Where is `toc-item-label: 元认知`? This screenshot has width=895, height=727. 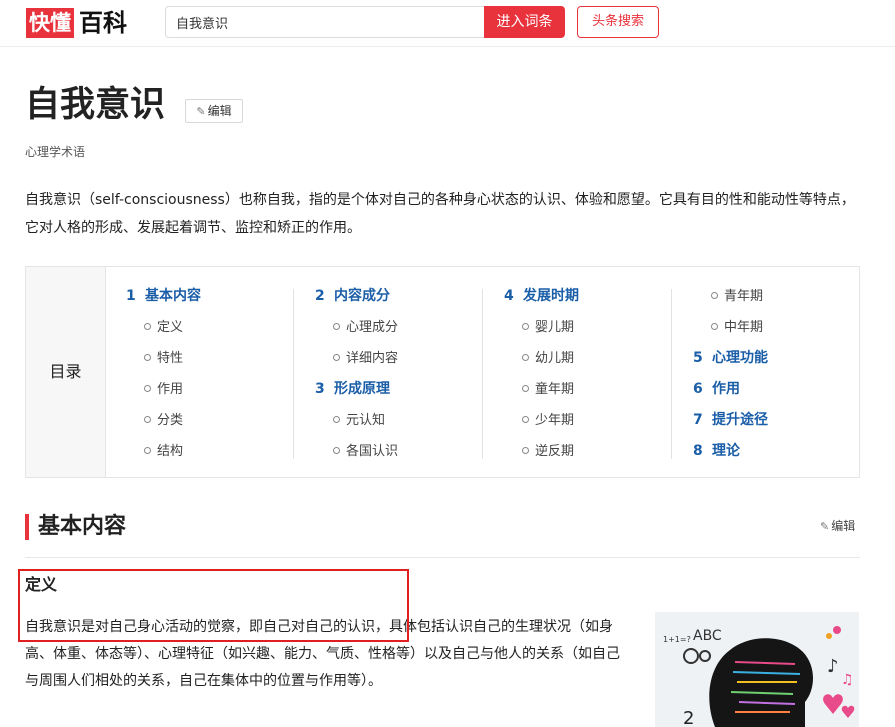 toc-item-label: 元认知 is located at coordinates (366, 420).